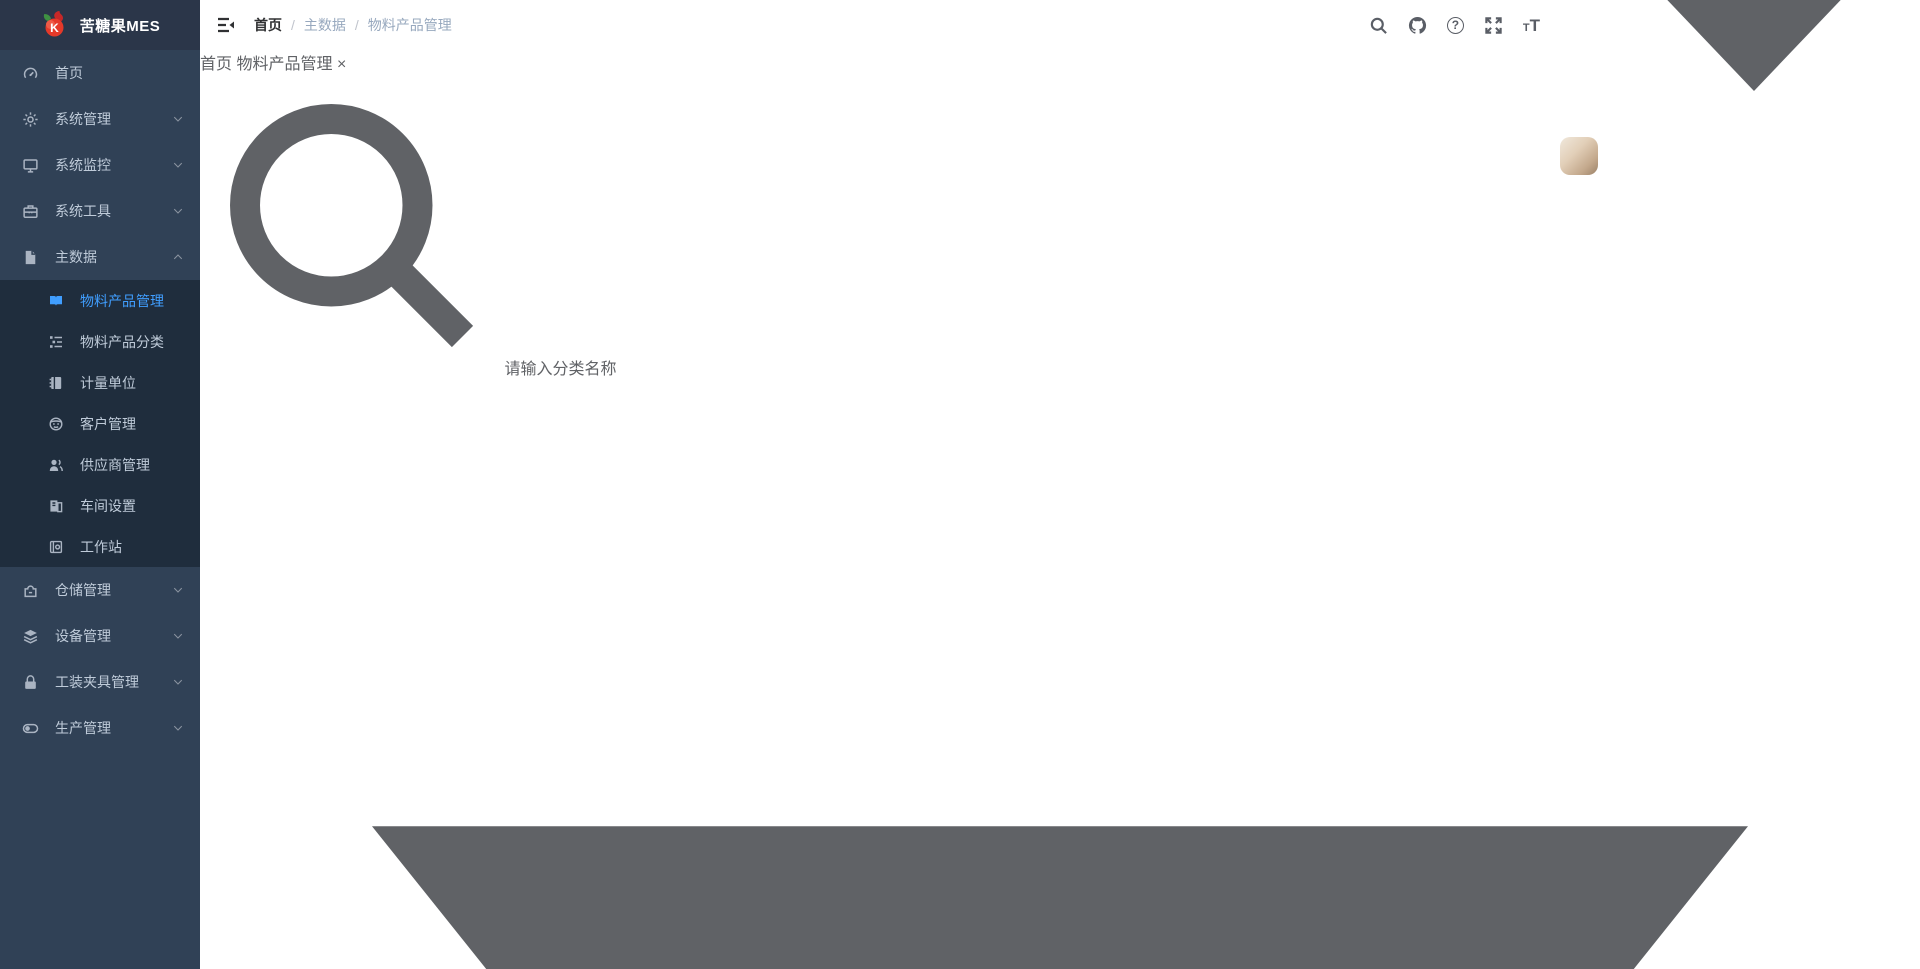 Image resolution: width=1920 pixels, height=969 pixels. I want to click on sidebar-item-label: 物料产品管理, so click(122, 300).